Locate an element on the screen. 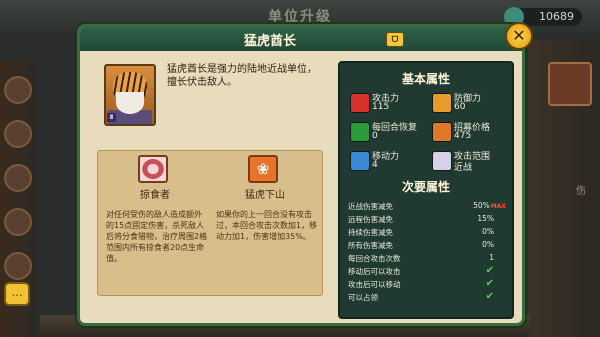  currency-value: 10689 is located at coordinates (556, 16).